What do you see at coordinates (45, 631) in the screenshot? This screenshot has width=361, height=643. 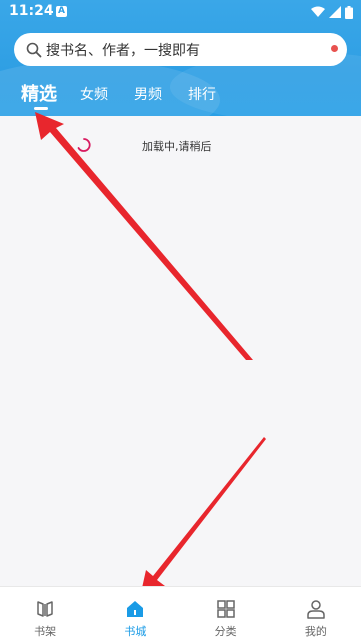 I see `nav-label-bookshelf: 书架` at bounding box center [45, 631].